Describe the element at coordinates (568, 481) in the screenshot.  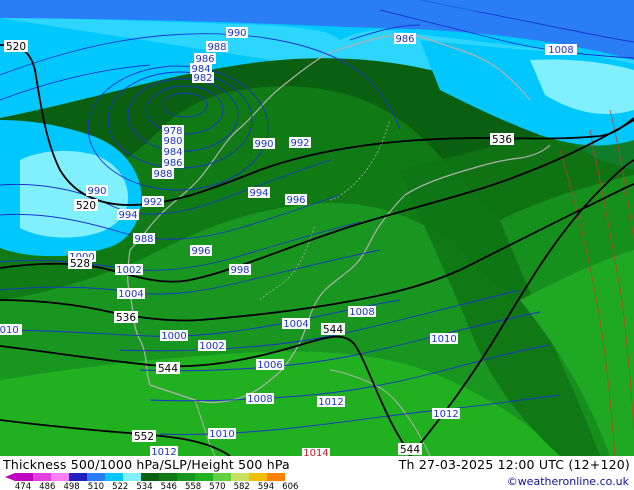
I see `credit-link: ©weatheronline.co.uk` at that location.